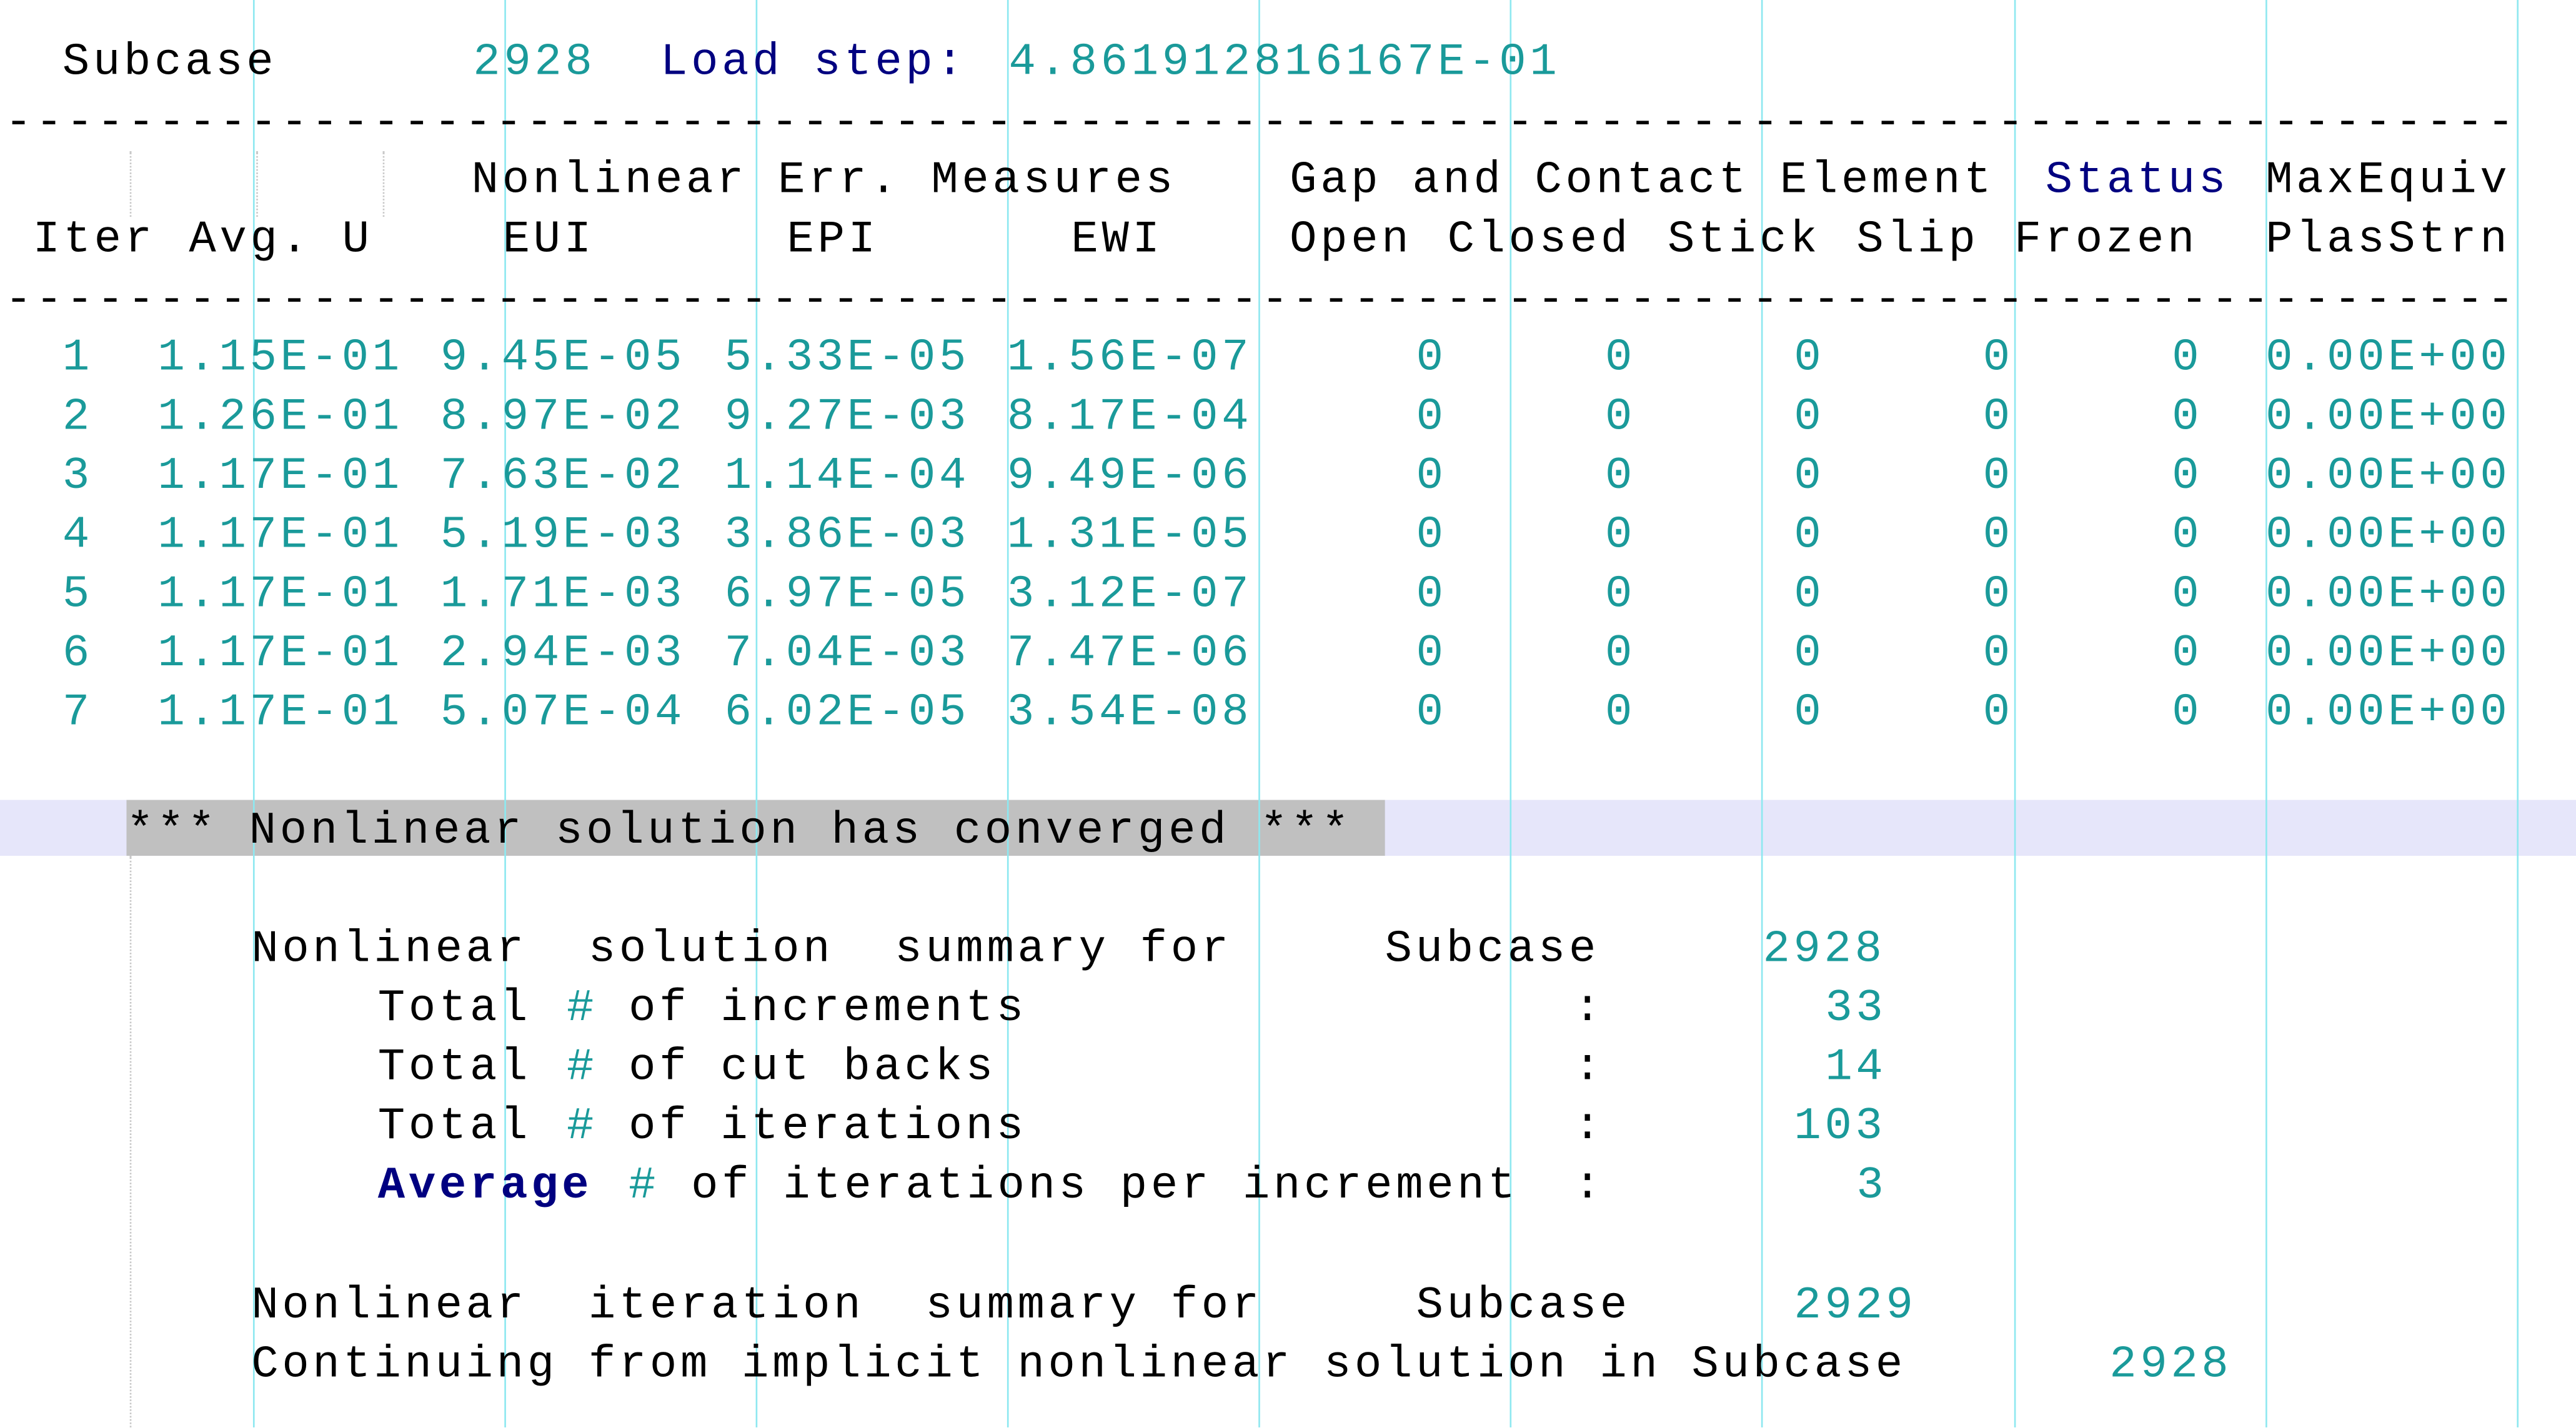 This screenshot has width=2576, height=1428. I want to click on cell-ewi: 9.49E-06, so click(1130, 477).